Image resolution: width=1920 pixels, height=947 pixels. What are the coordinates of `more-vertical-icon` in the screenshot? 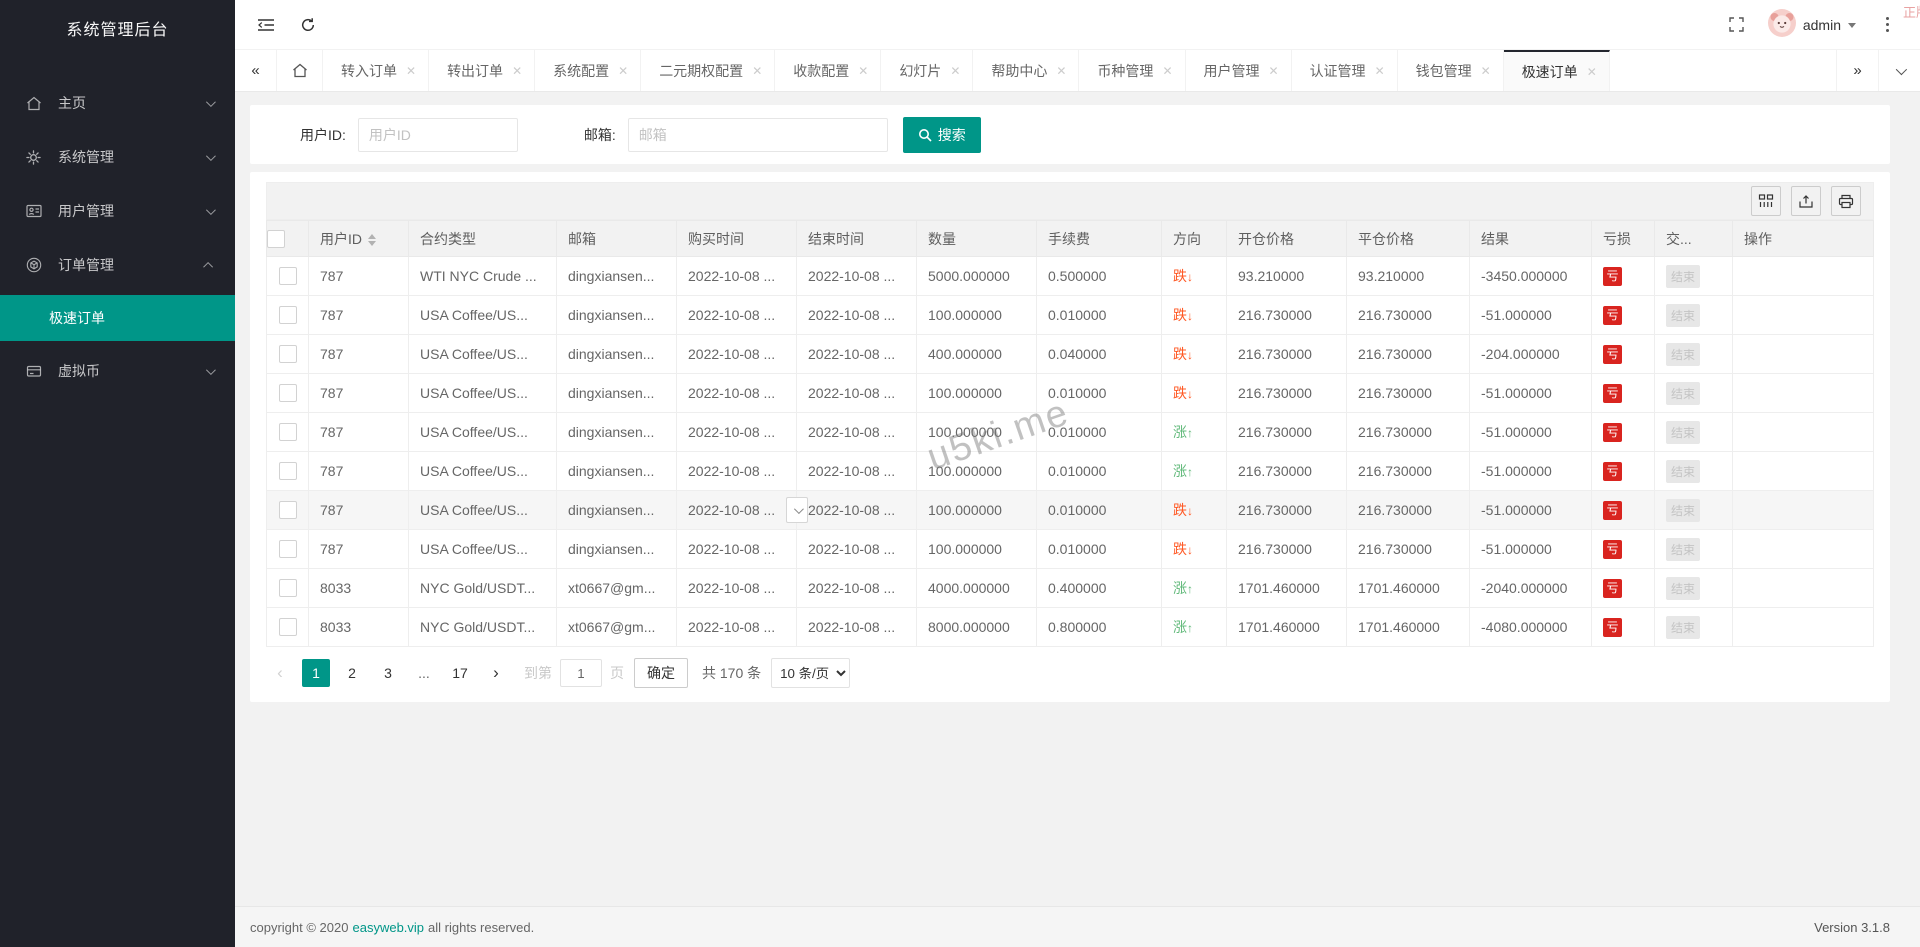 It's located at (1887, 24).